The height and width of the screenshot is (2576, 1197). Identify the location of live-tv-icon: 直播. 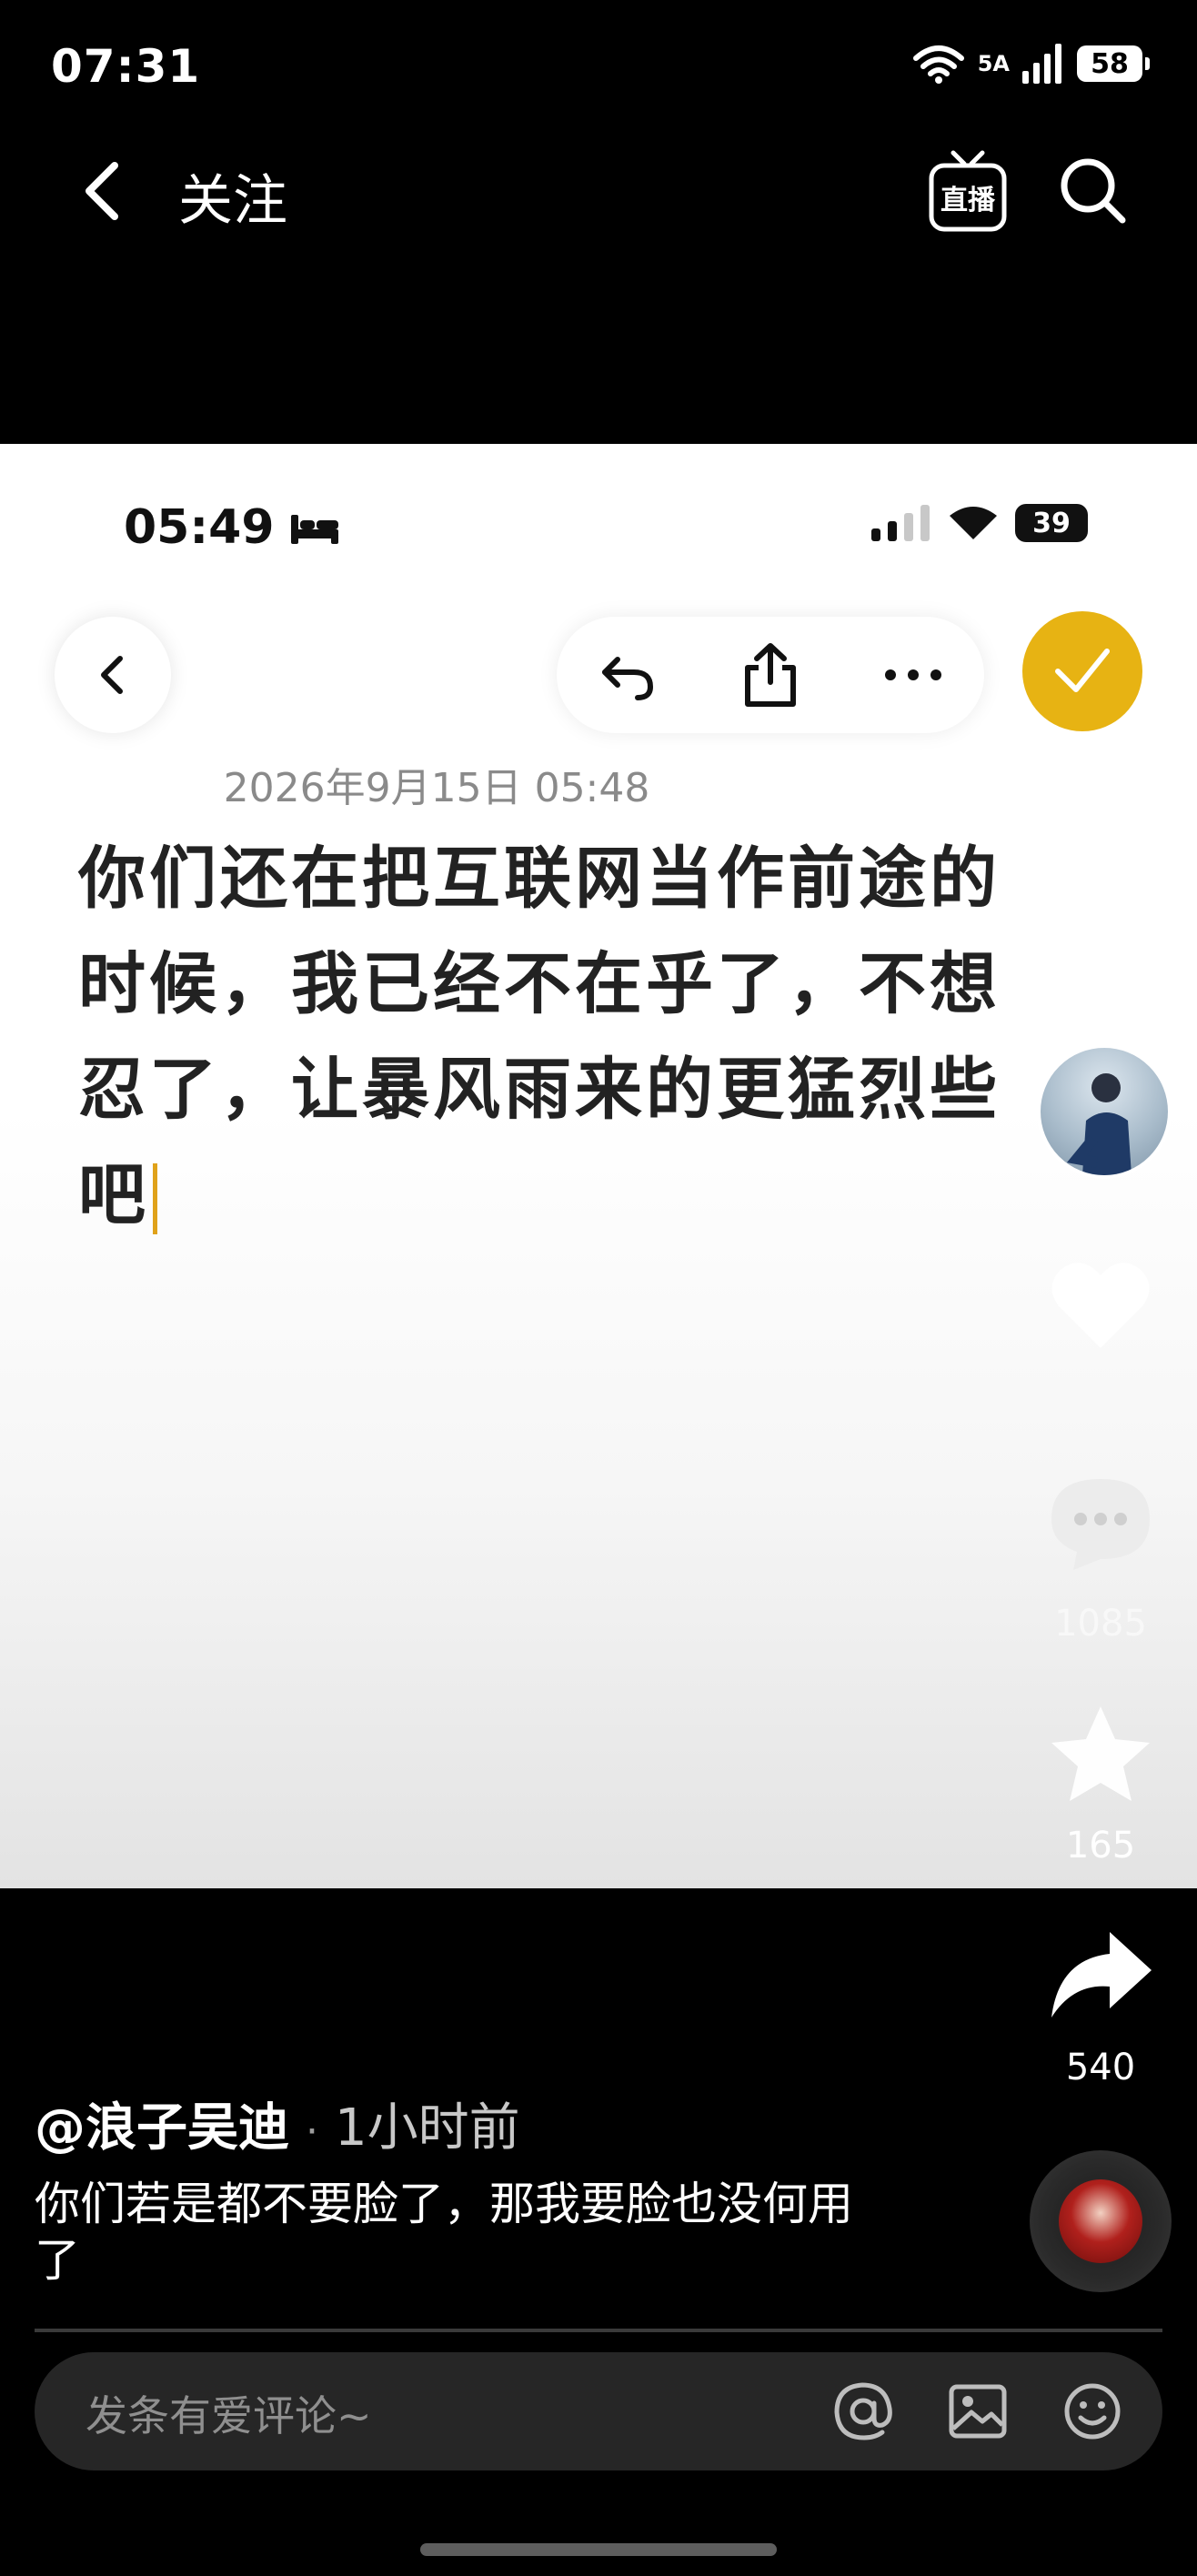
(968, 191).